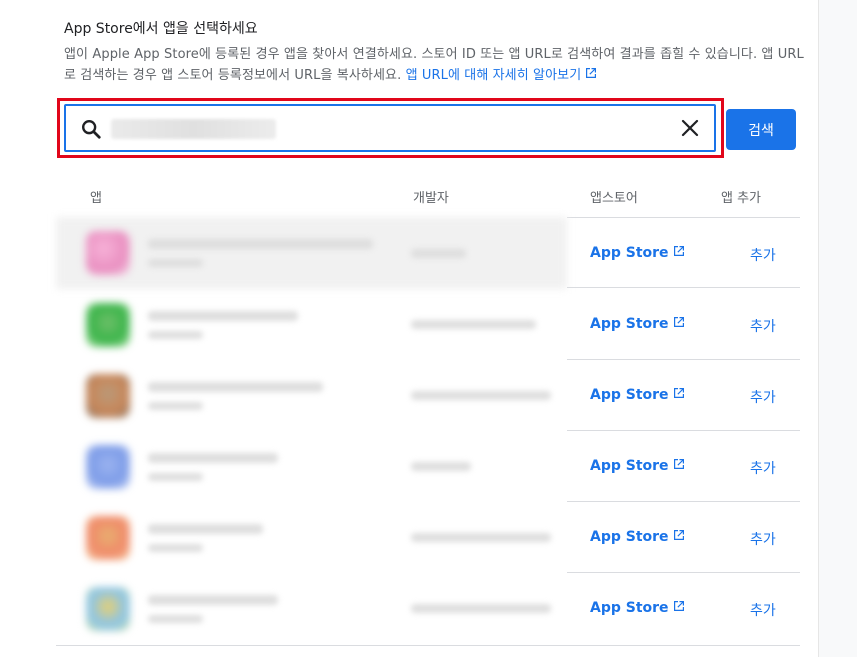  I want to click on row-divider, so click(683, 287).